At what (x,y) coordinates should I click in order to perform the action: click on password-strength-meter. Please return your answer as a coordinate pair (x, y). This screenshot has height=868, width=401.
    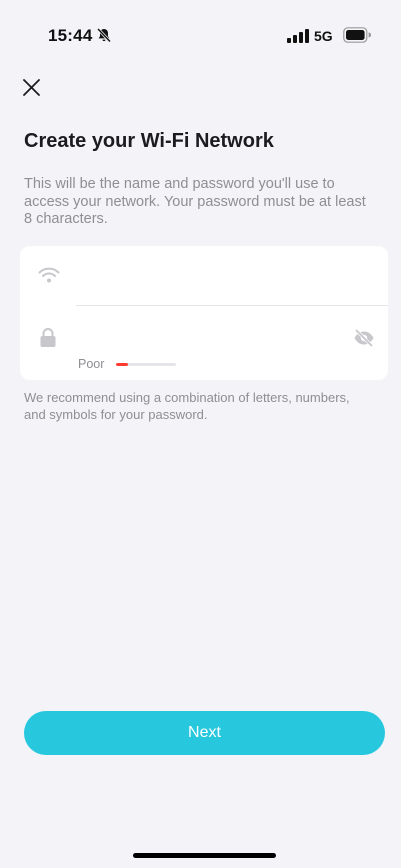
    Looking at the image, I should click on (146, 364).